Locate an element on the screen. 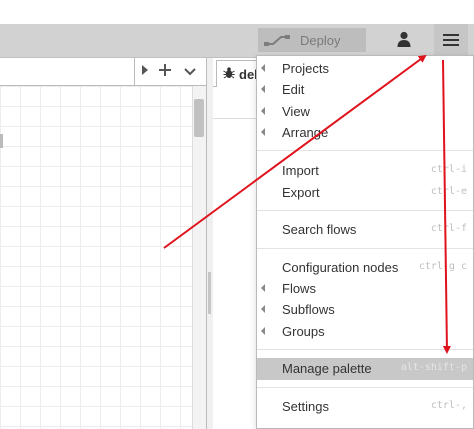  deploy-label: Deploy is located at coordinates (320, 40).